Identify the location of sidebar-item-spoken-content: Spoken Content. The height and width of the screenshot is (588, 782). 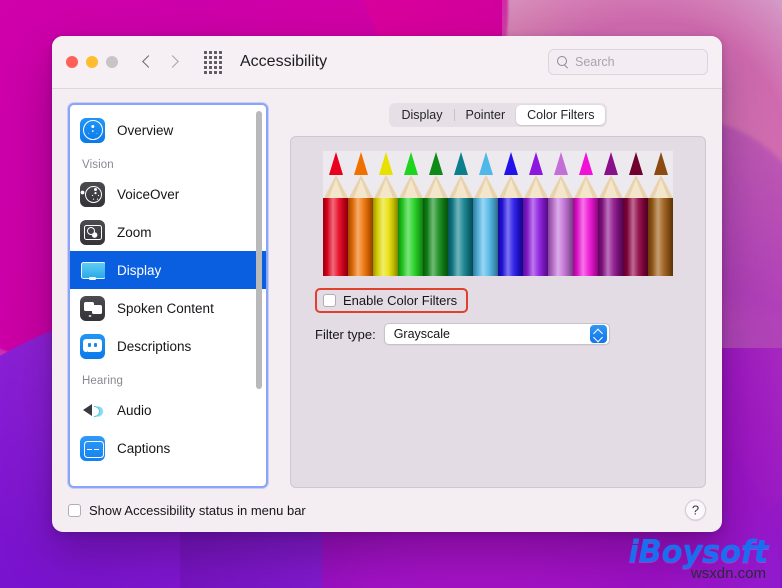
(168, 308).